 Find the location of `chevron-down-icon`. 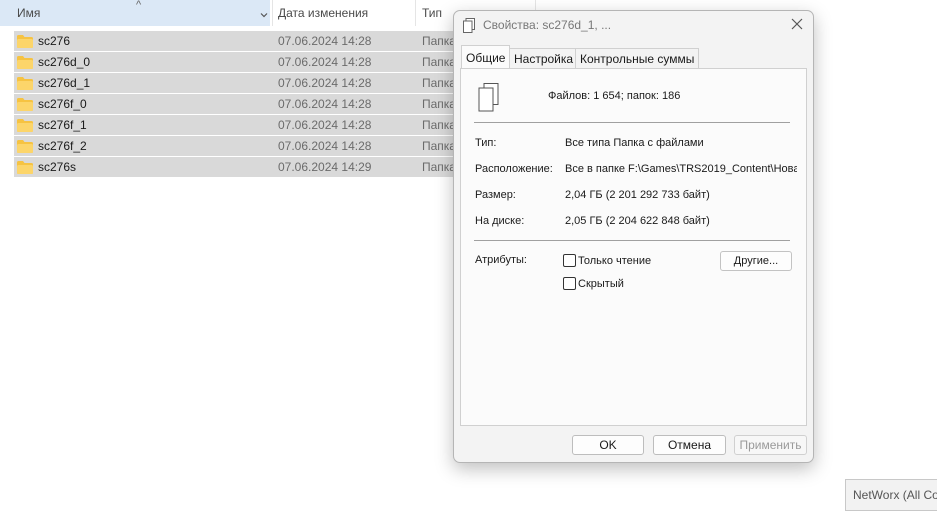

chevron-down-icon is located at coordinates (264, 12).